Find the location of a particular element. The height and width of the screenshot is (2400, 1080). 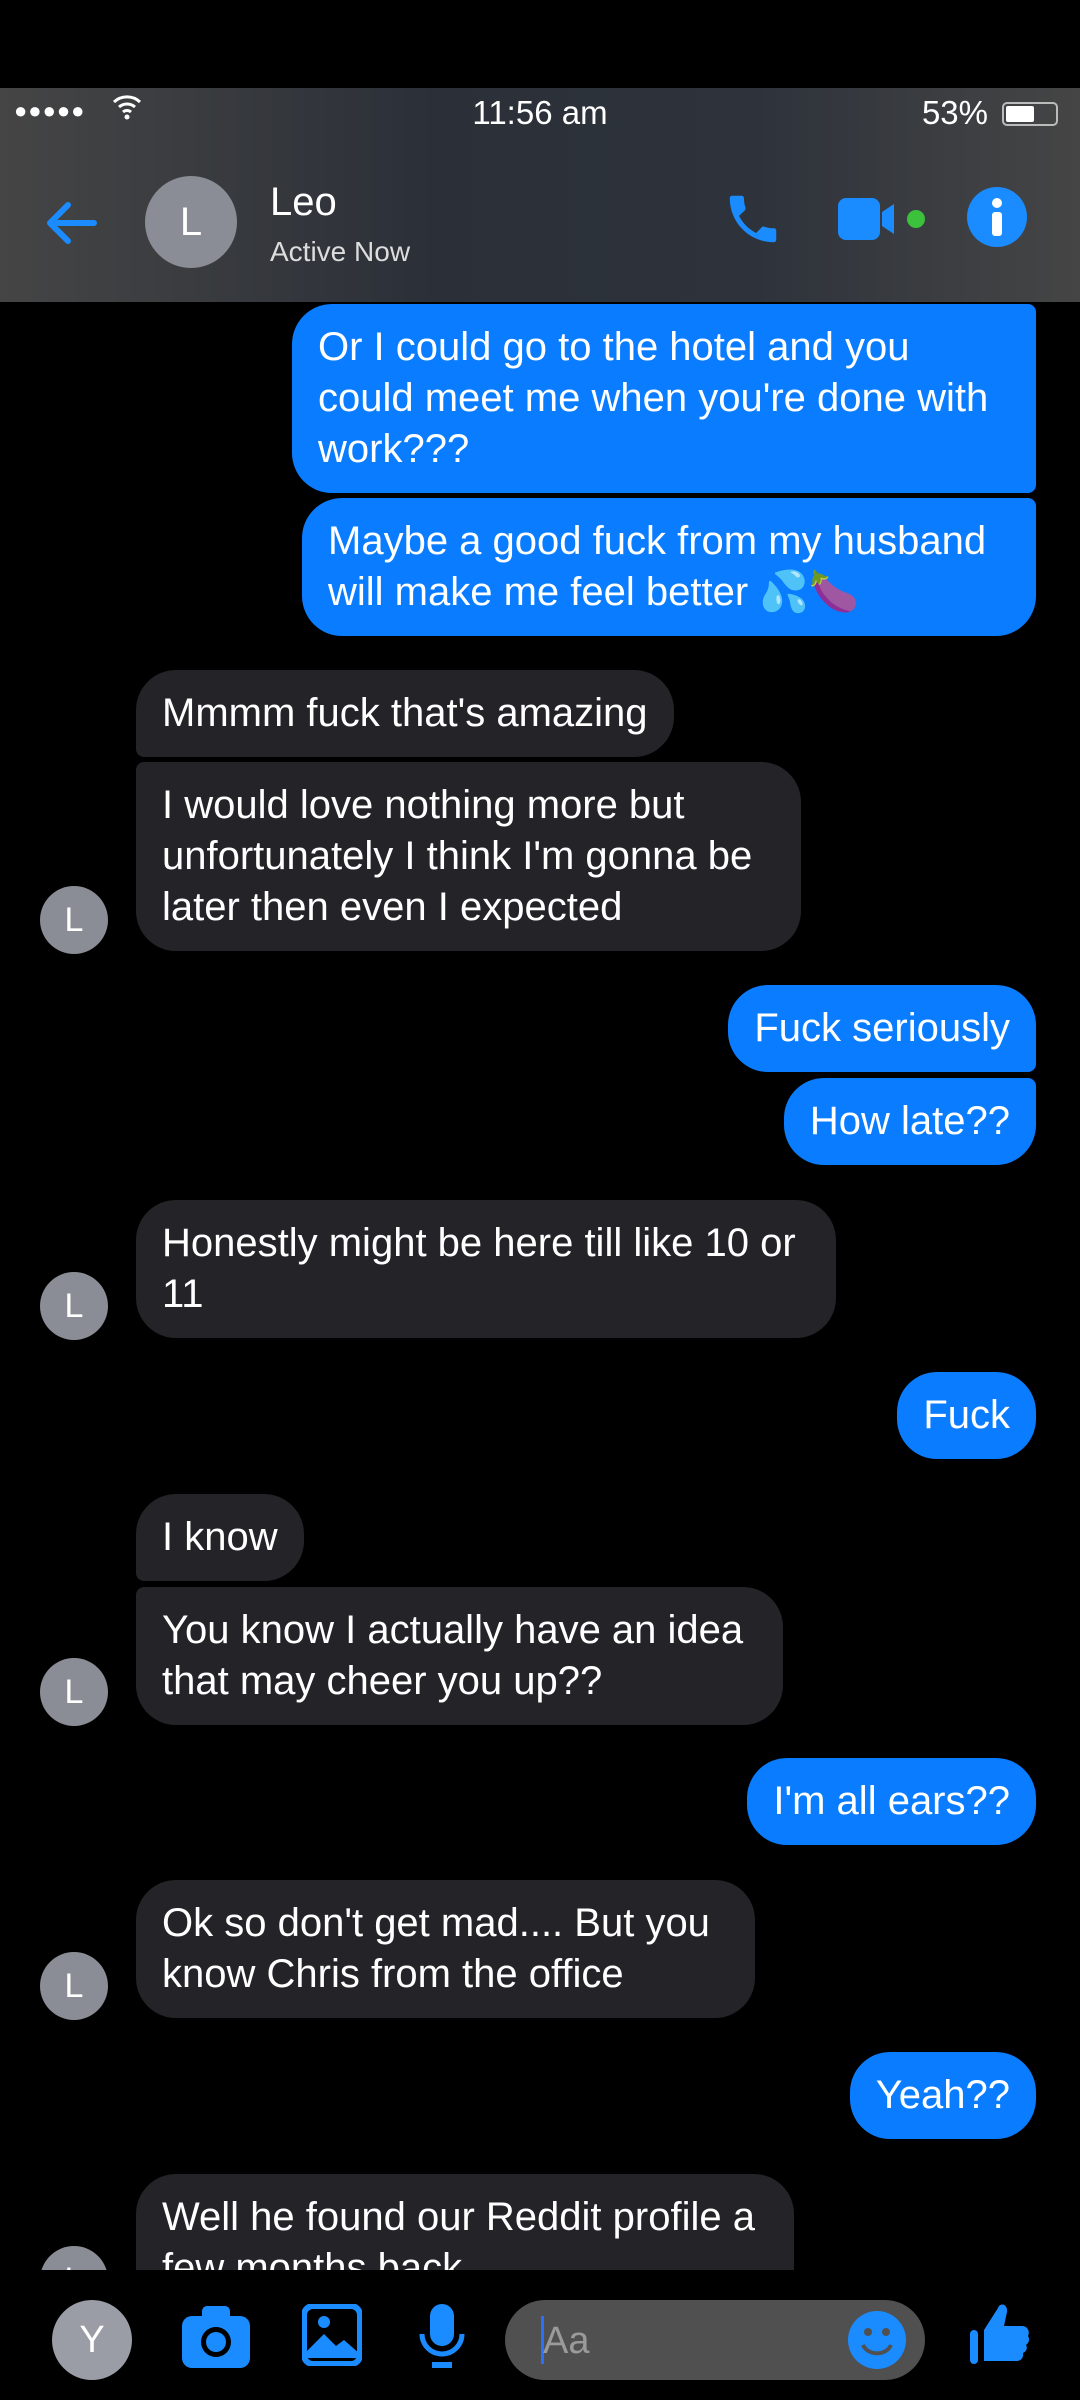

voice-button is located at coordinates (442, 2339).